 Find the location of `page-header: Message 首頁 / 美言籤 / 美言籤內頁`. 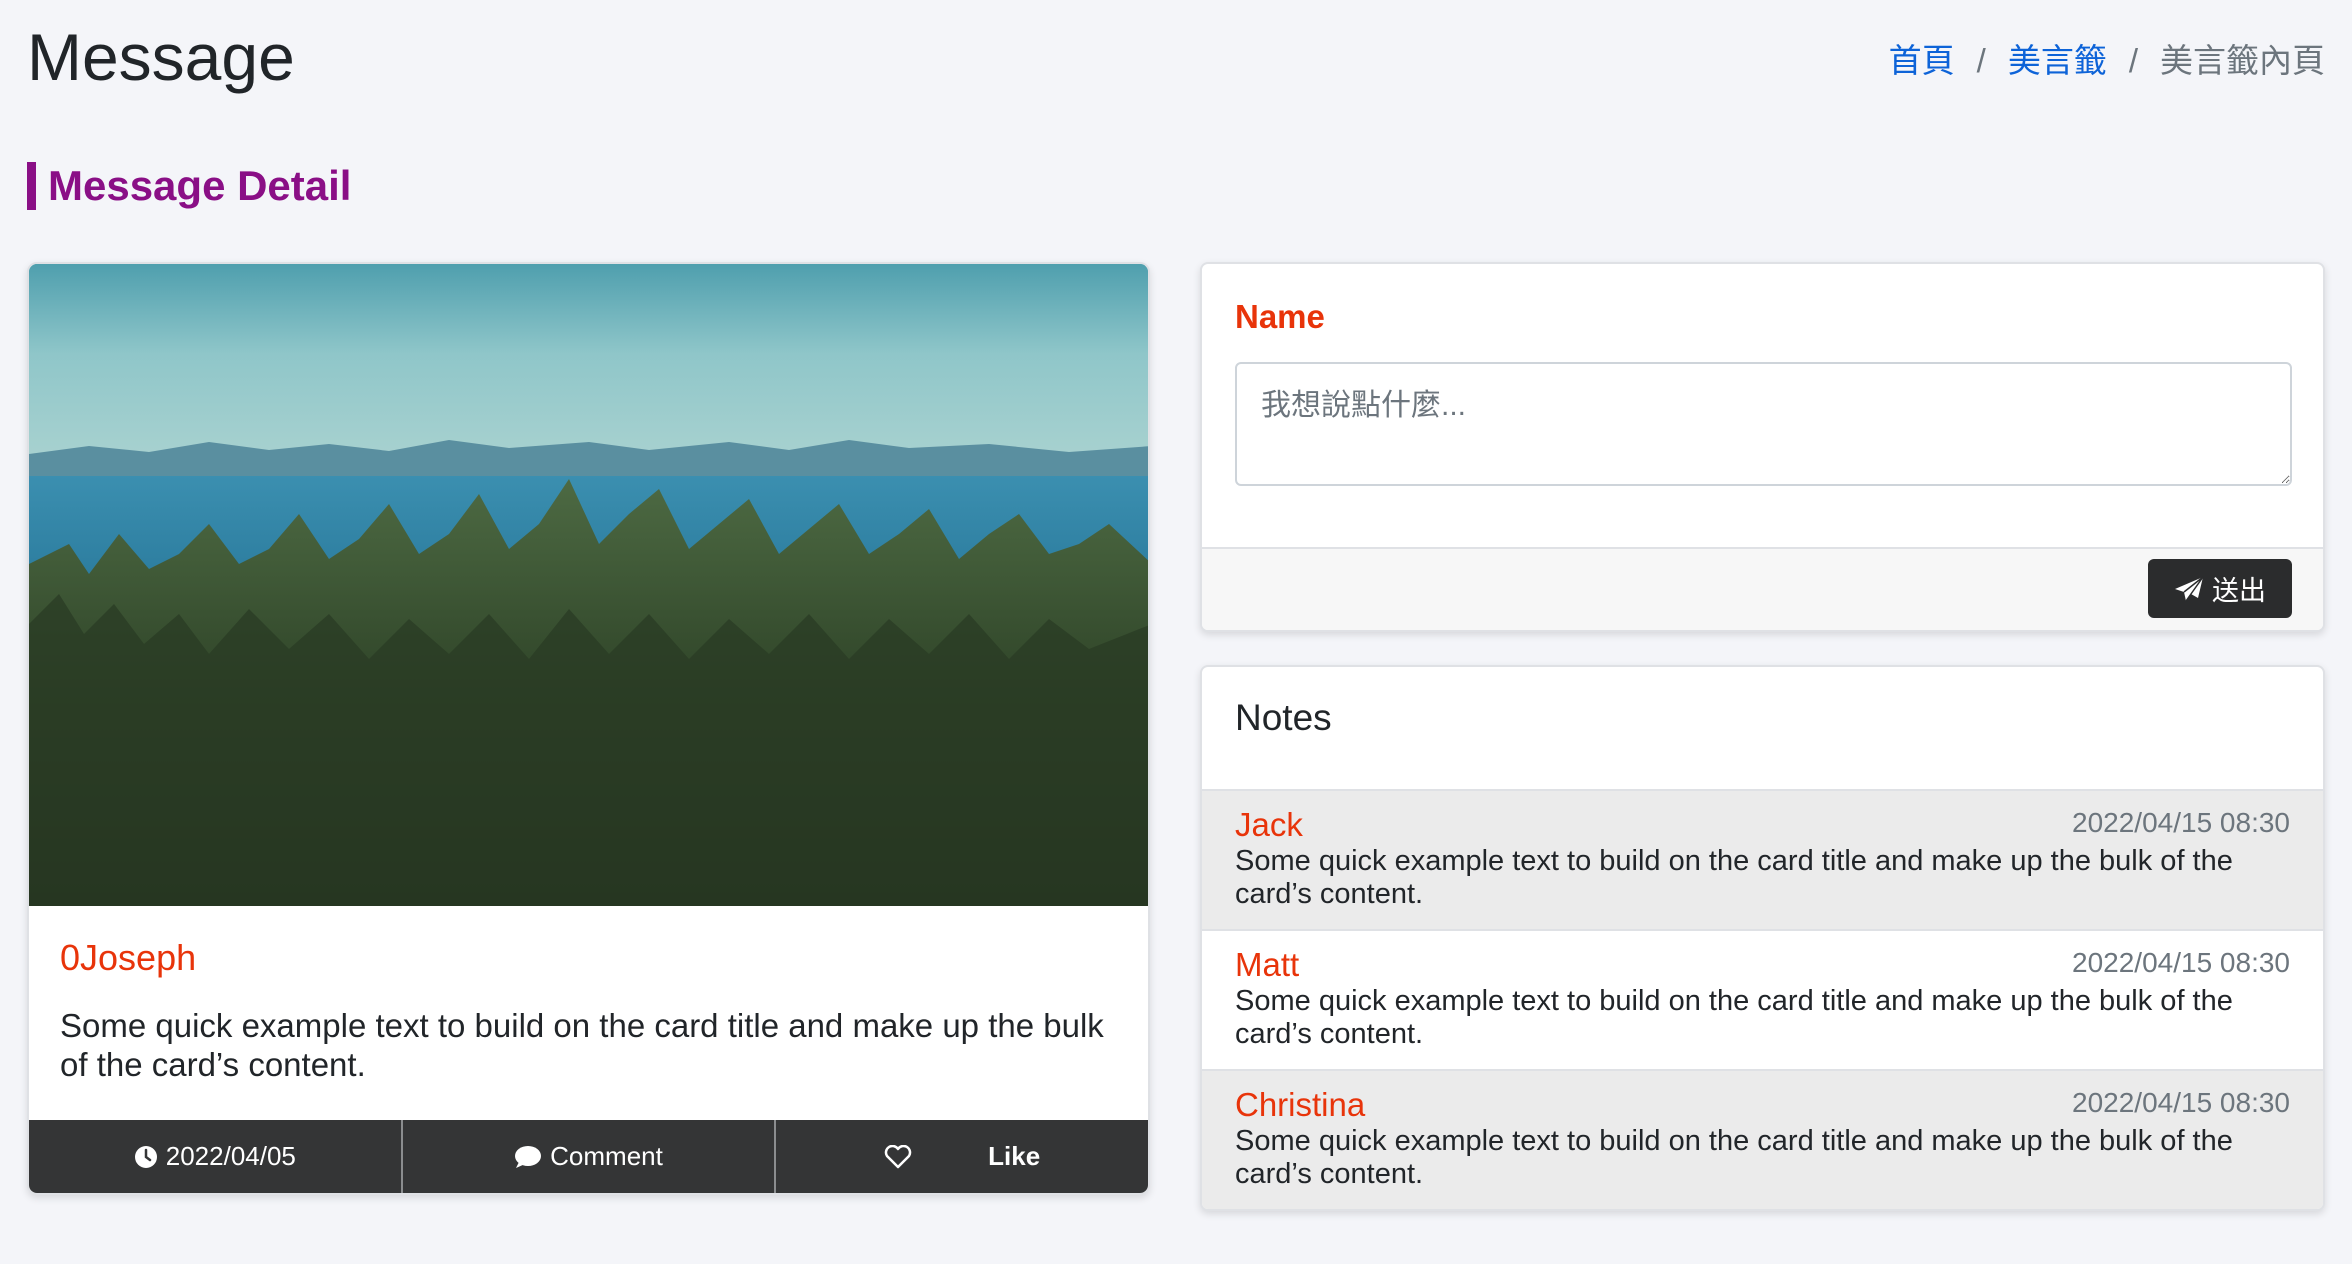

page-header: Message 首頁 / 美言籤 / 美言籤內頁 is located at coordinates (1176, 57).